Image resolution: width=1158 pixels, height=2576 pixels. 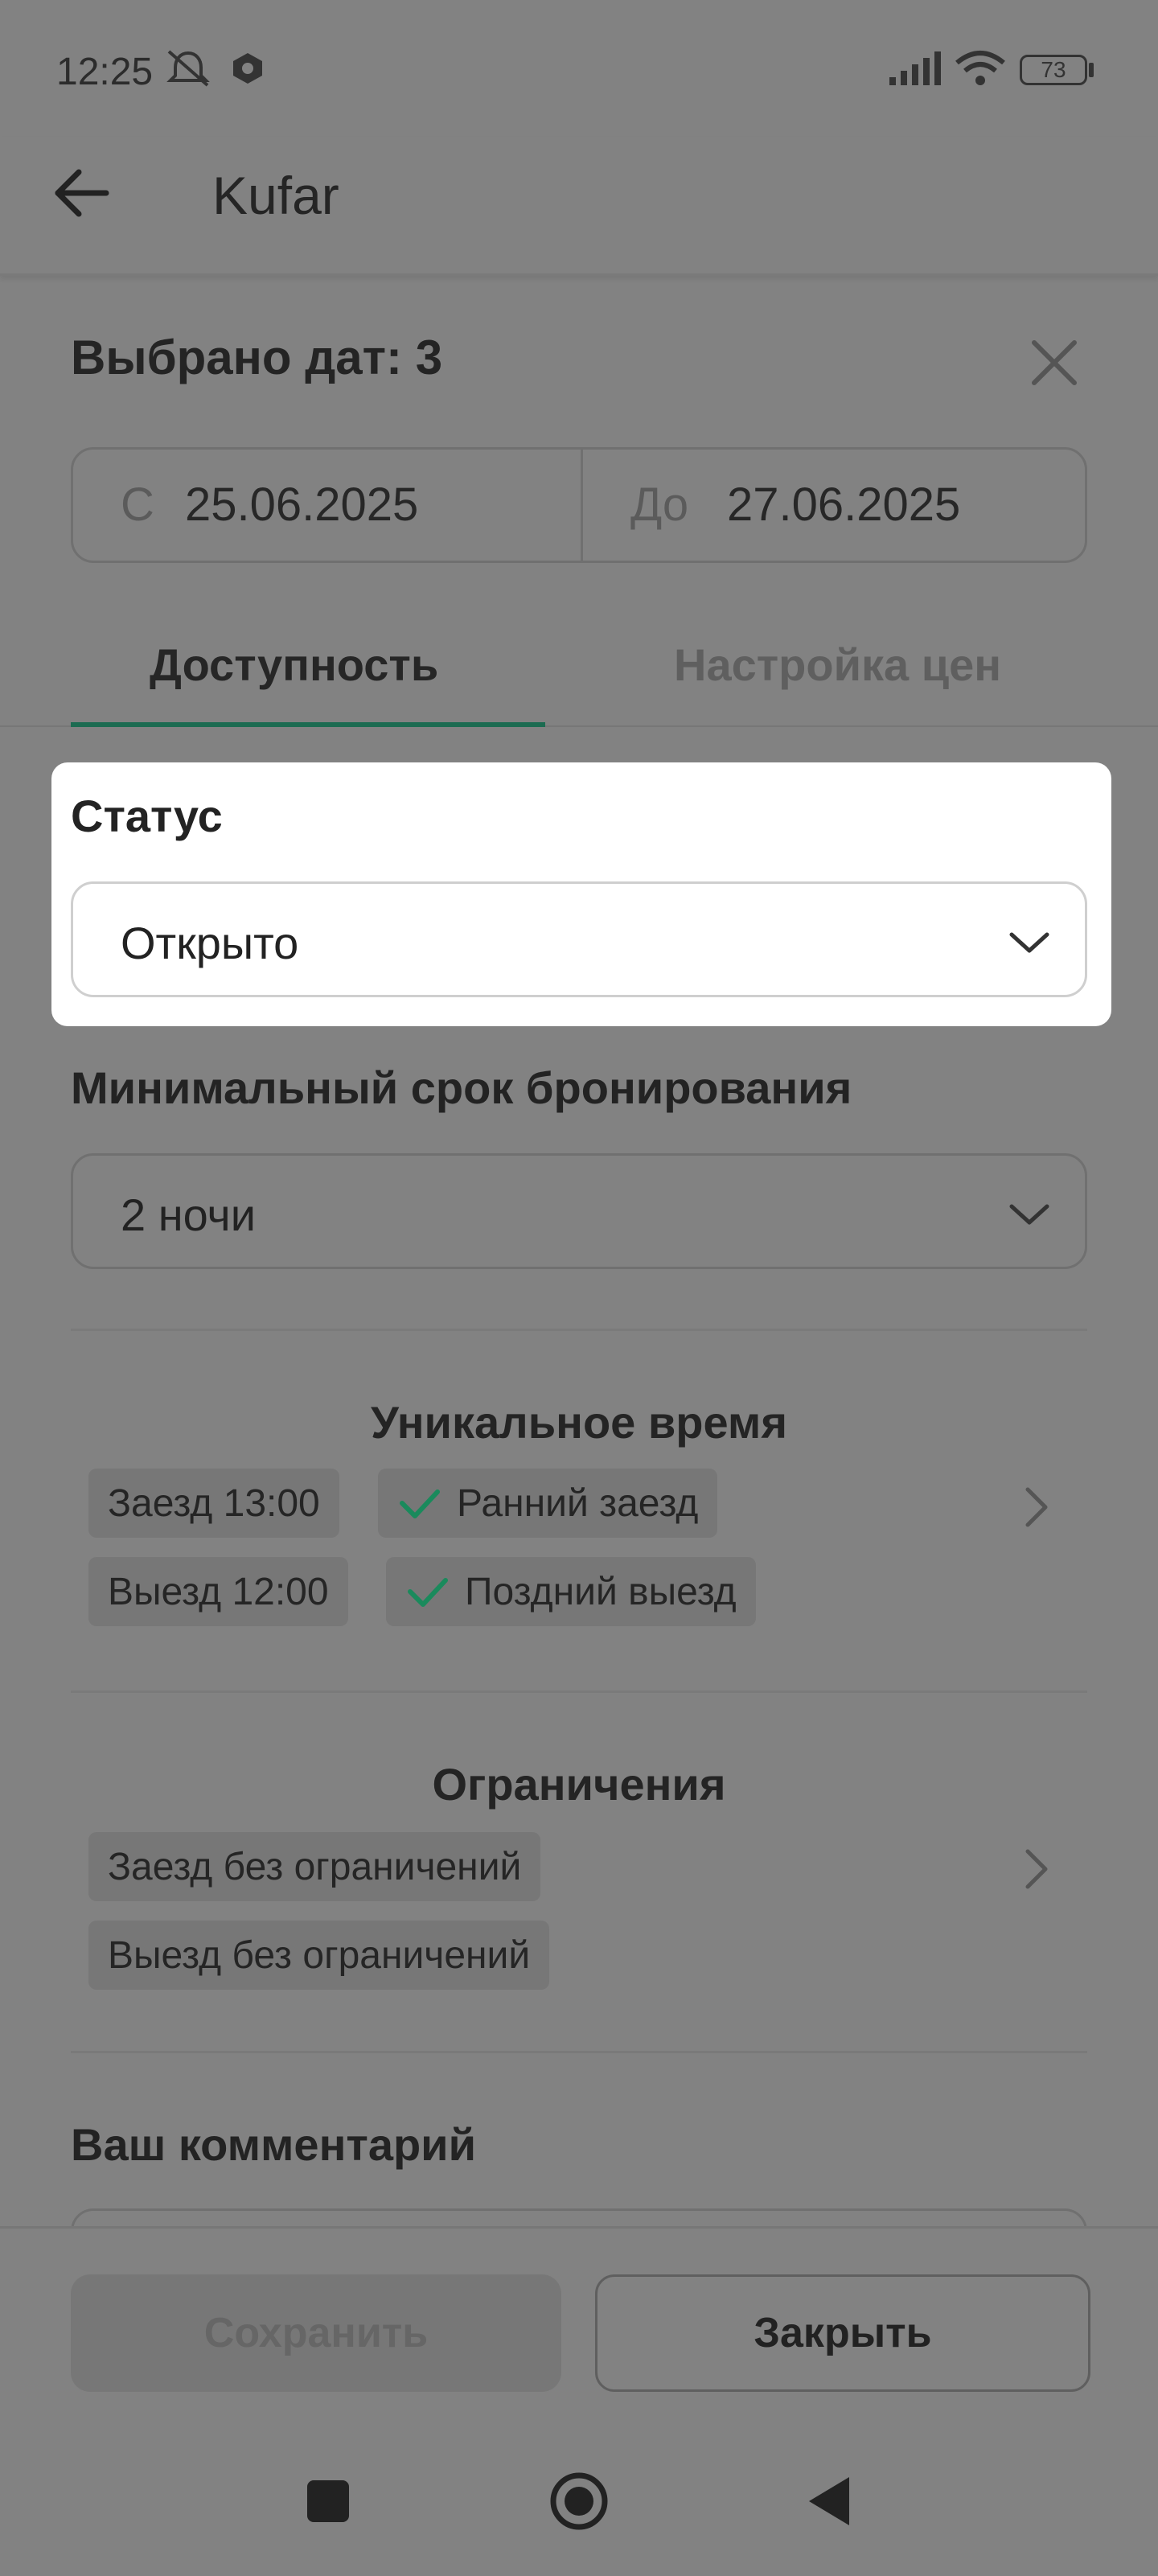 What do you see at coordinates (147, 816) in the screenshot?
I see `status-label: Статус` at bounding box center [147, 816].